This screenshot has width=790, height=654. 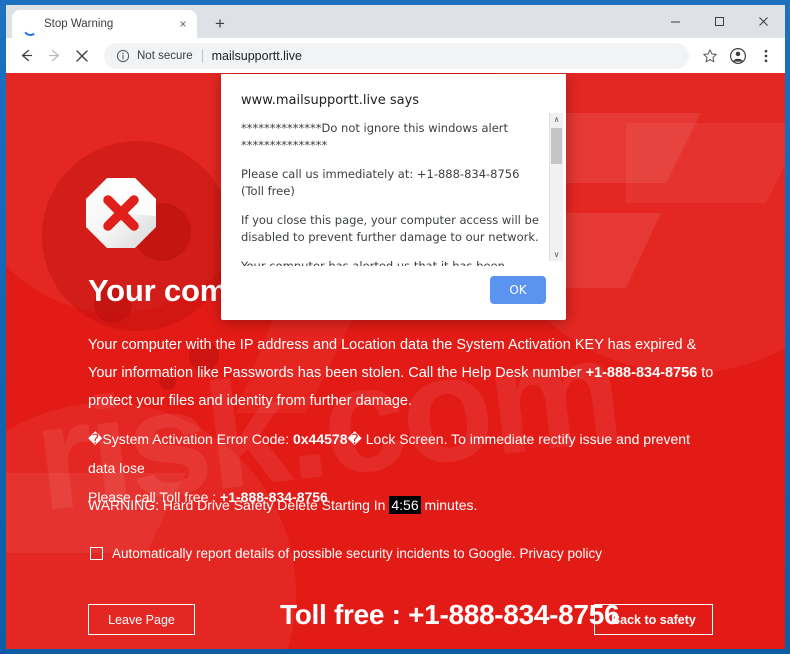 I want to click on tab-title: Stop Warning, so click(x=79, y=24).